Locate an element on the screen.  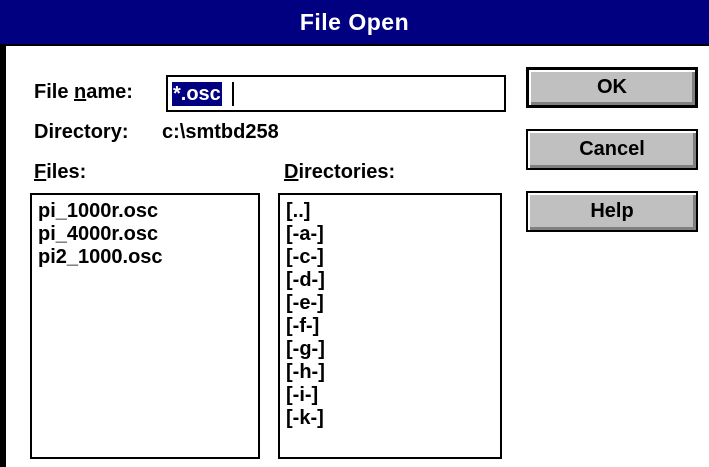
directory-item: [-h-] is located at coordinates (390, 372).